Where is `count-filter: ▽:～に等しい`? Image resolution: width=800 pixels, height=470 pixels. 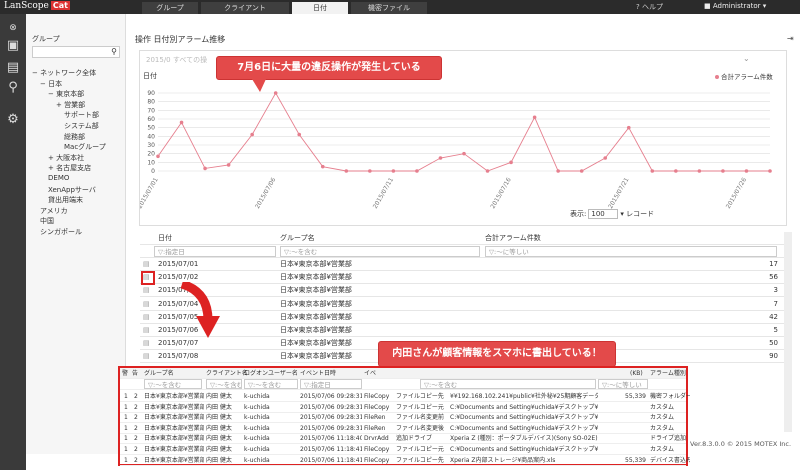 count-filter: ▽:～に等しい is located at coordinates (631, 251).